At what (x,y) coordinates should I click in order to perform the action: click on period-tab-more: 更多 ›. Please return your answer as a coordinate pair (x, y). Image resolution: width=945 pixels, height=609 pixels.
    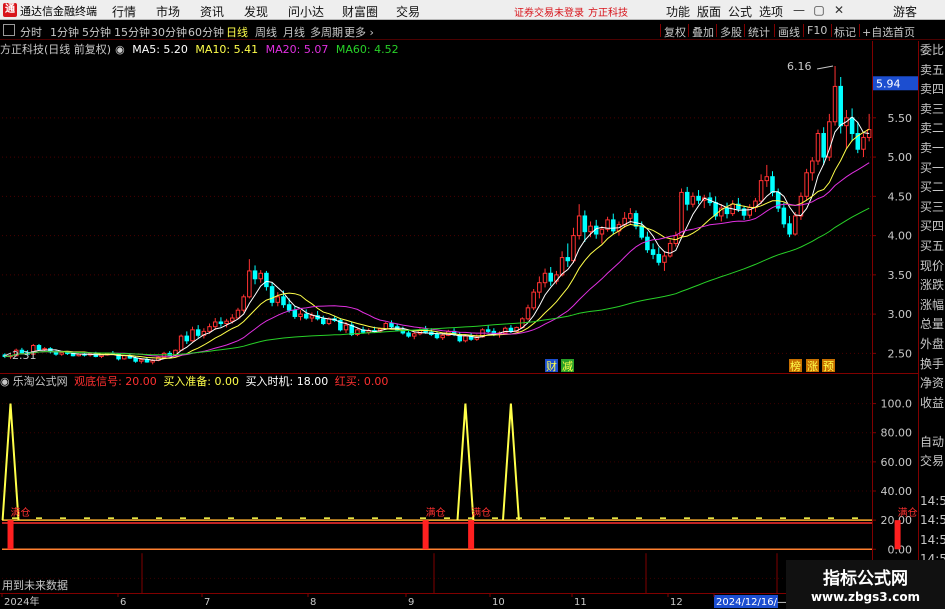
    Looking at the image, I should click on (359, 32).